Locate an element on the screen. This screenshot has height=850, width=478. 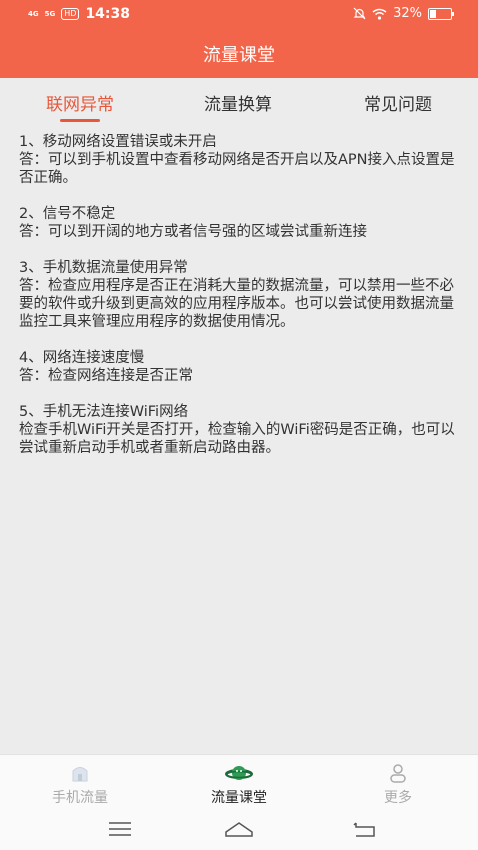
menu-button is located at coordinates (120, 829).